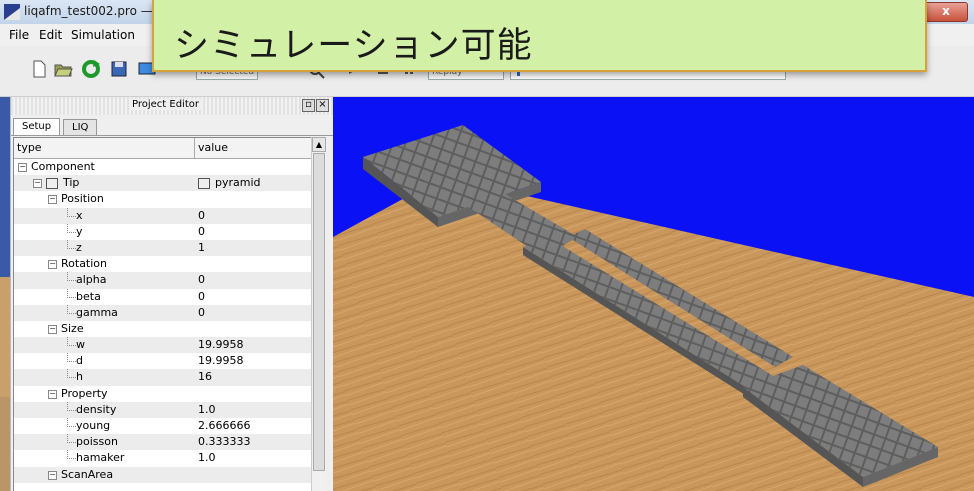  What do you see at coordinates (80, 345) in the screenshot?
I see `tree-row-label: w` at bounding box center [80, 345].